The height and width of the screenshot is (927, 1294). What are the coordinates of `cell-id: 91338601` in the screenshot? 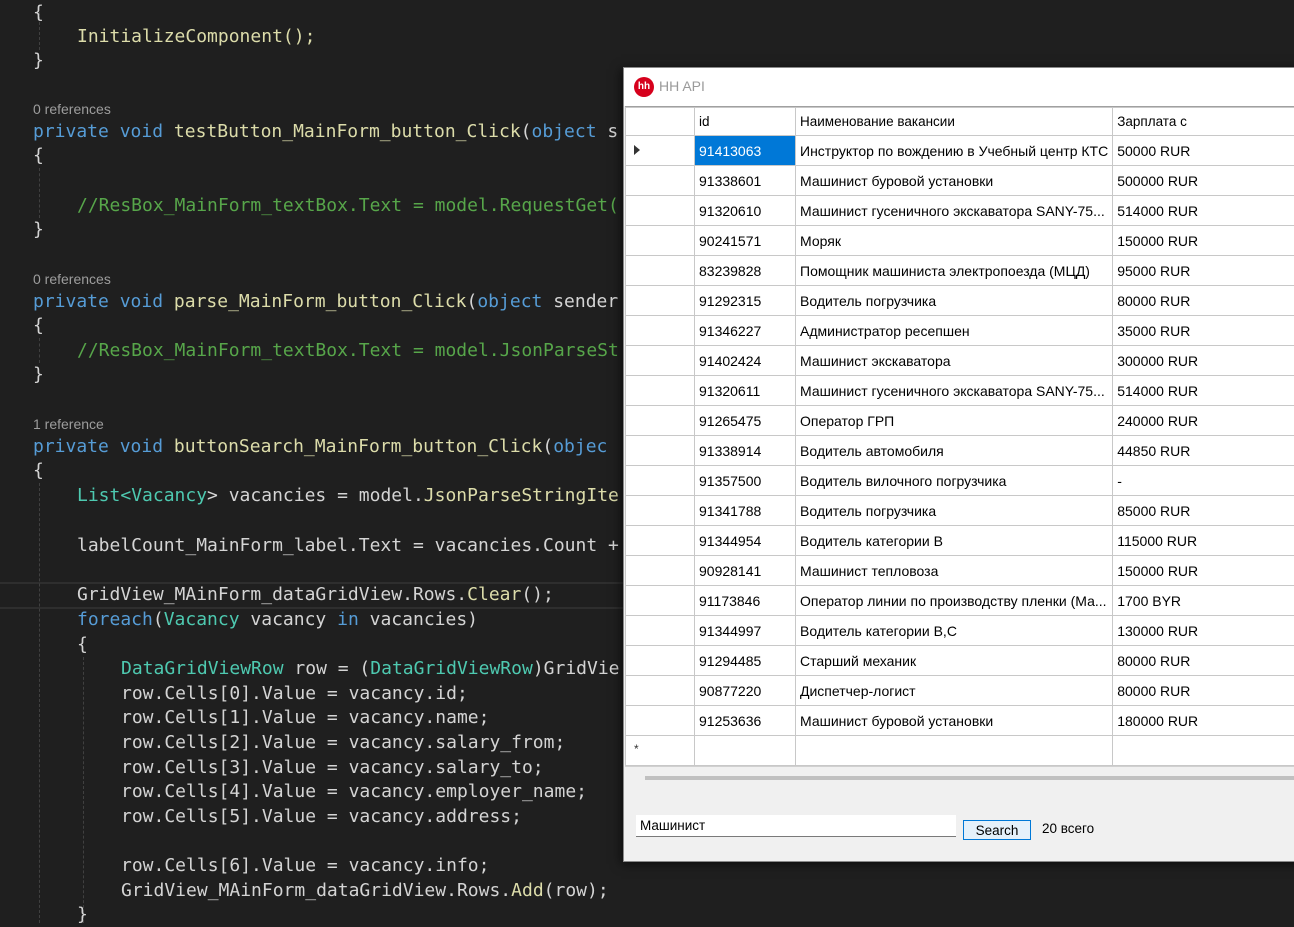 It's located at (745, 181).